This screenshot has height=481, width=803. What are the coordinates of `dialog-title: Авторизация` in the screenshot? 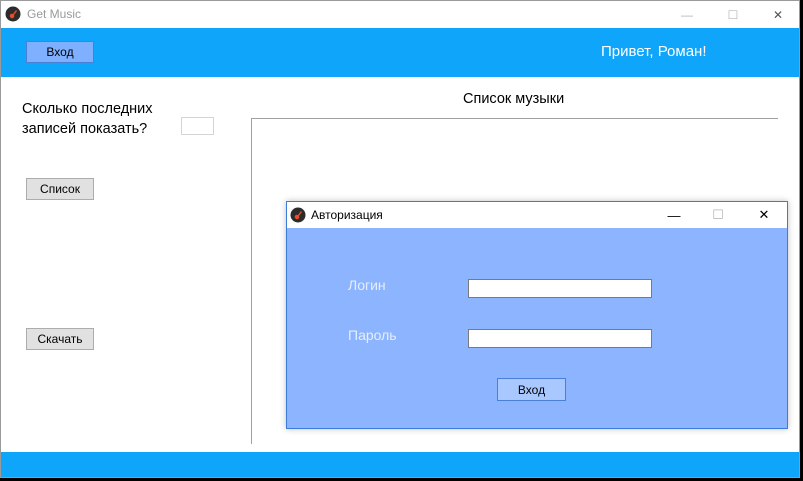 It's located at (347, 215).